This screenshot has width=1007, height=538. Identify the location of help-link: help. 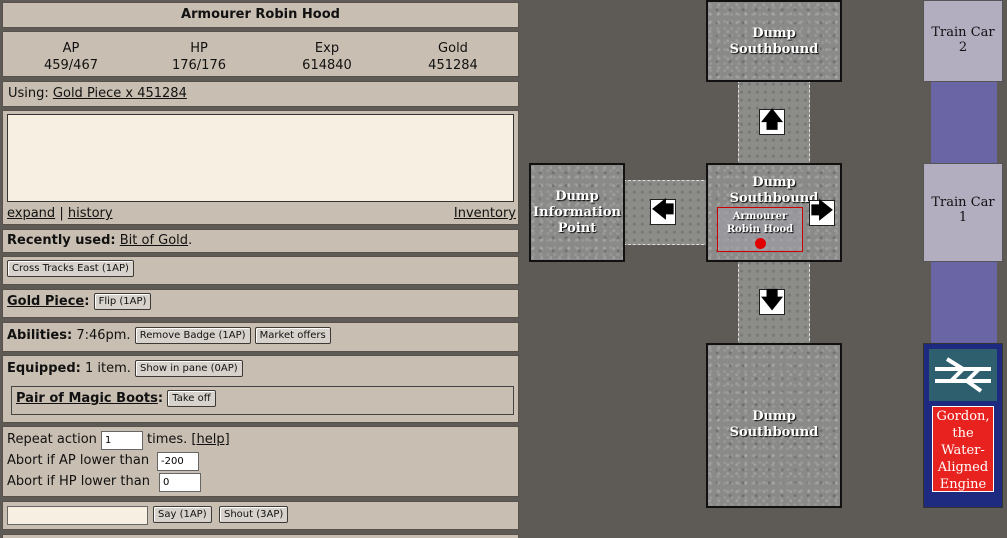
(211, 439).